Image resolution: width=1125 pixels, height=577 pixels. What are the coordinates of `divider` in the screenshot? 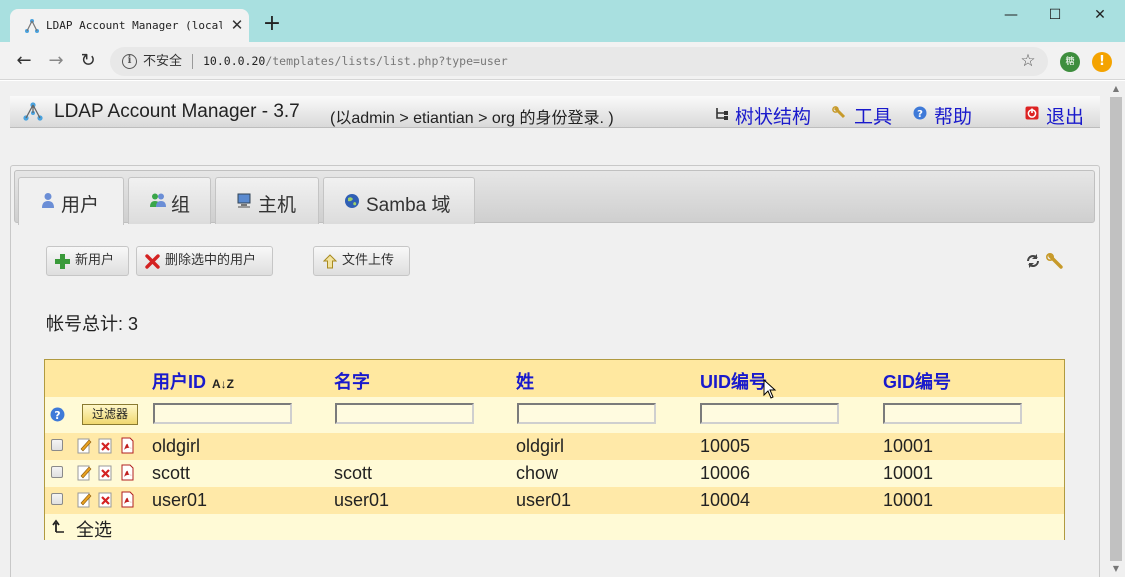 It's located at (192, 61).